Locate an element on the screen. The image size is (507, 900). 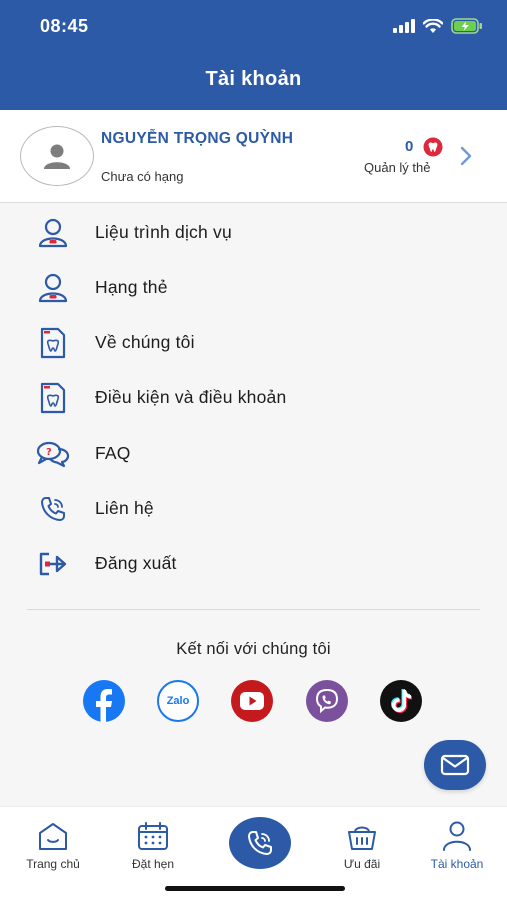
menu-item-terms: Điều kiện và điều khoản is located at coordinates (253, 397).